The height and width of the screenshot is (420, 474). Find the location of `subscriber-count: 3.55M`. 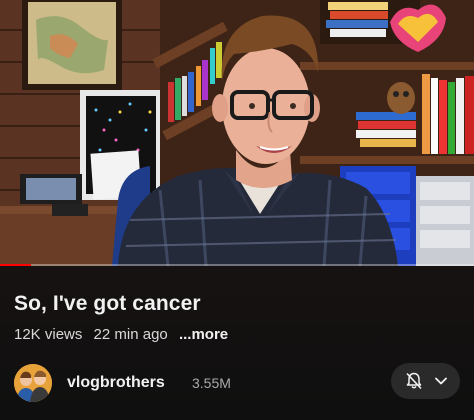

subscriber-count: 3.55M is located at coordinates (211, 383).